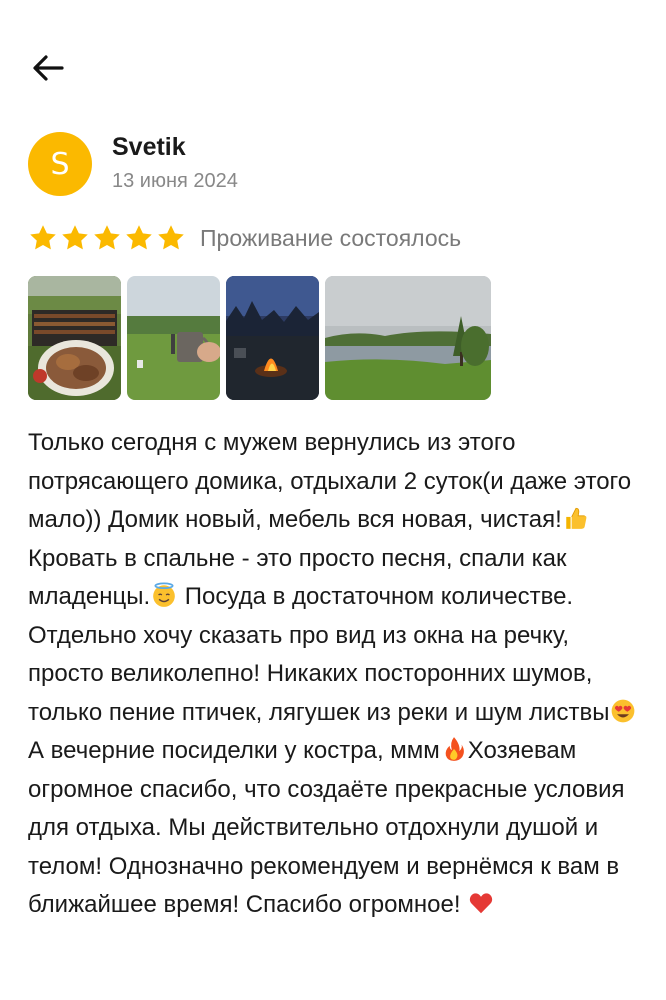 This screenshot has height=1000, width=666. Describe the element at coordinates (272, 338) in the screenshot. I see `photo-bonfire-thumbnail` at that location.